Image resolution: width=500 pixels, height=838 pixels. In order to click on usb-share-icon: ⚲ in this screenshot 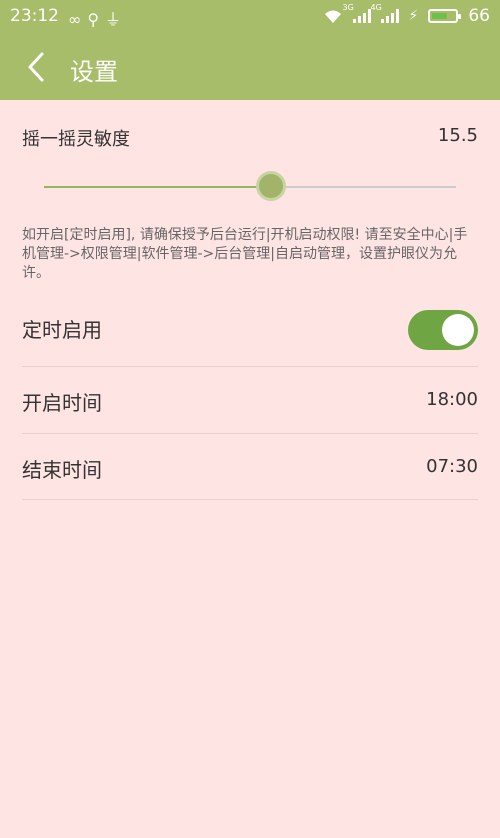, I will do `click(96, 19)`.